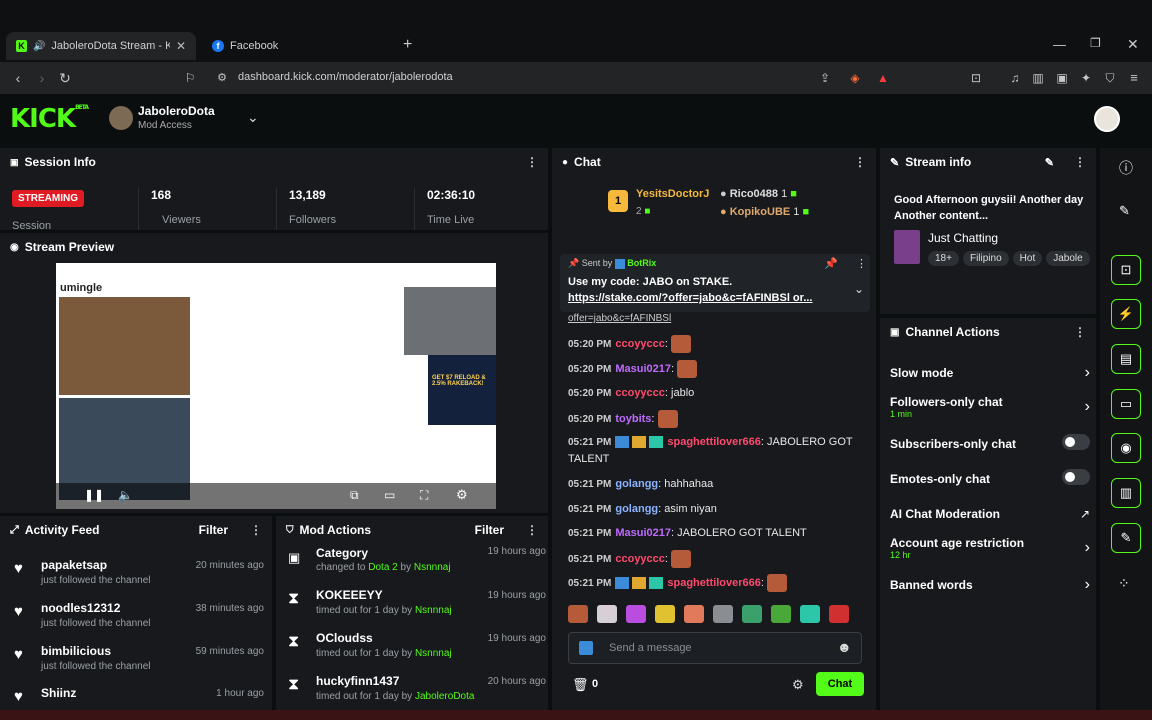  What do you see at coordinates (121, 118) in the screenshot?
I see `channel-avatar` at bounding box center [121, 118].